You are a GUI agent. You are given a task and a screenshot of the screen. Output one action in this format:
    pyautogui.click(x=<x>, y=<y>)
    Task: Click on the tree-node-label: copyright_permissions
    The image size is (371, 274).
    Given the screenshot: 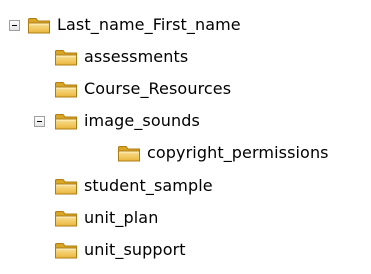 What is the action you would take?
    pyautogui.click(x=238, y=152)
    